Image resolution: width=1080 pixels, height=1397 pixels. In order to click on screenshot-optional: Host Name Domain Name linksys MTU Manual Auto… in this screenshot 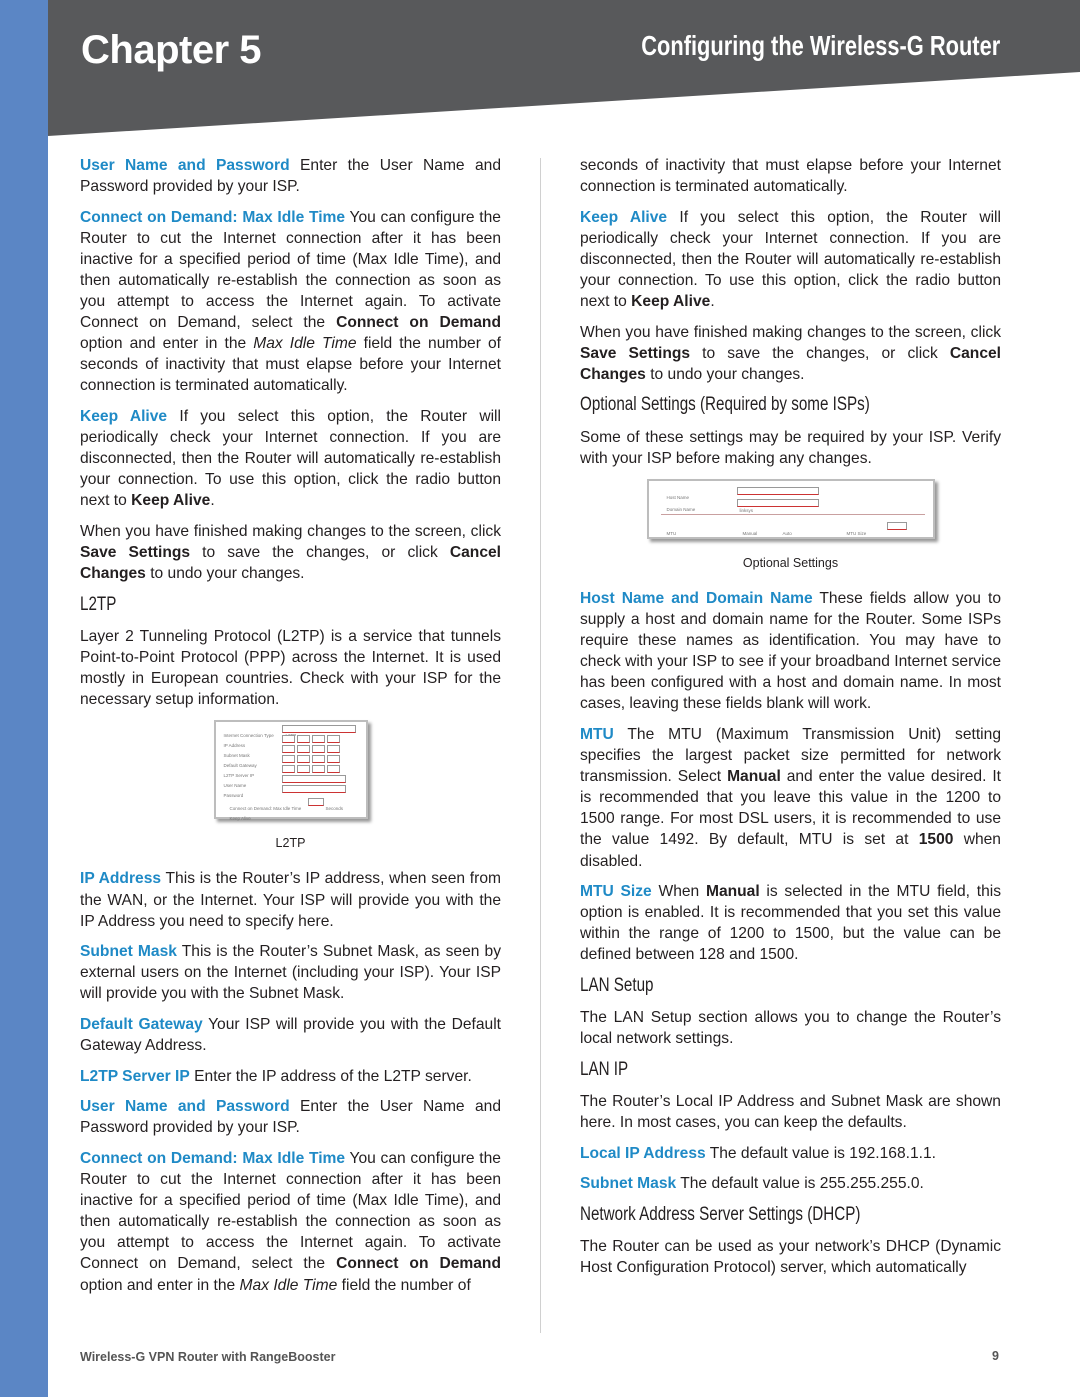, I will do `click(790, 508)`.